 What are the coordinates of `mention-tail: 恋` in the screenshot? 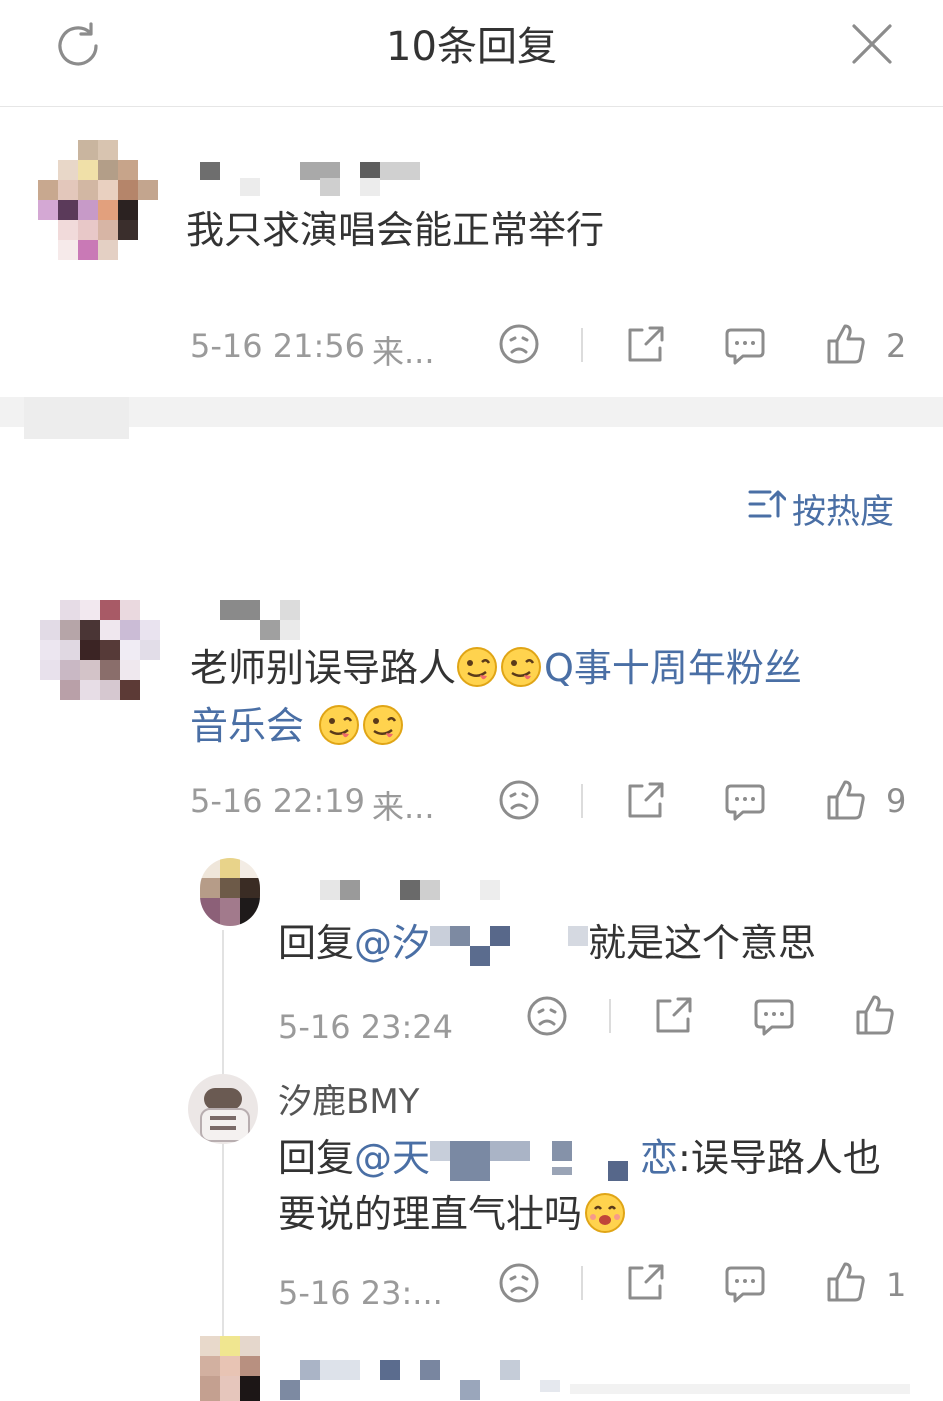 It's located at (659, 1158).